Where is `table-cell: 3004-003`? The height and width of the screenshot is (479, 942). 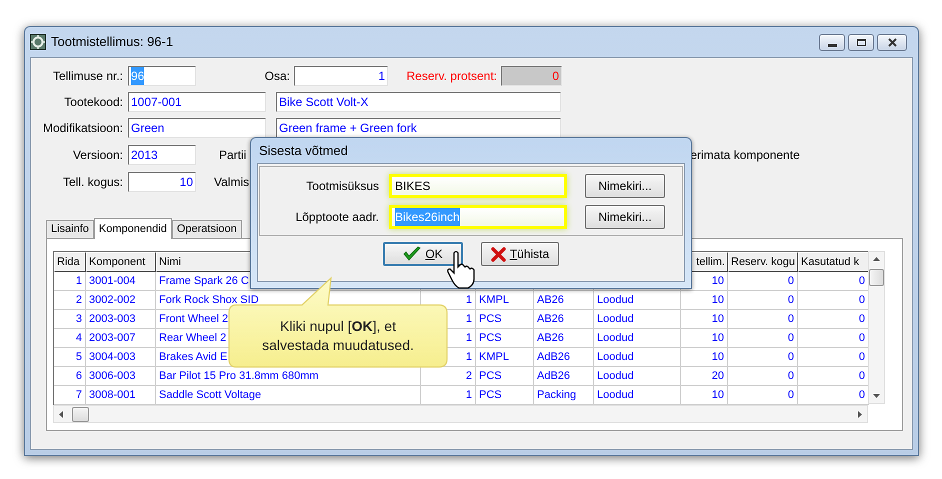 table-cell: 3004-003 is located at coordinates (121, 357).